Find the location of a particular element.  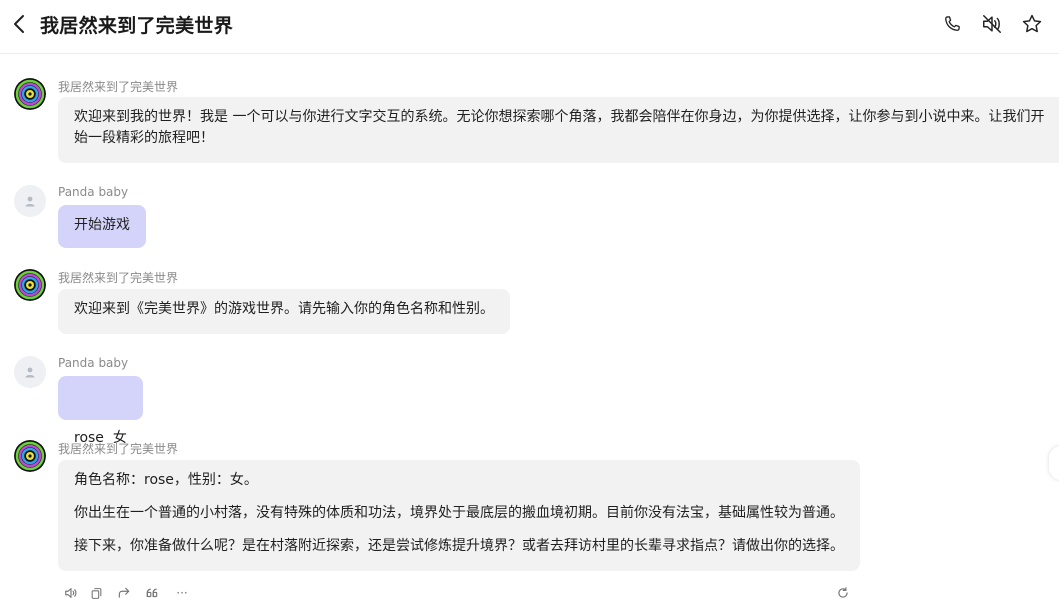

favorite-button is located at coordinates (1032, 24).